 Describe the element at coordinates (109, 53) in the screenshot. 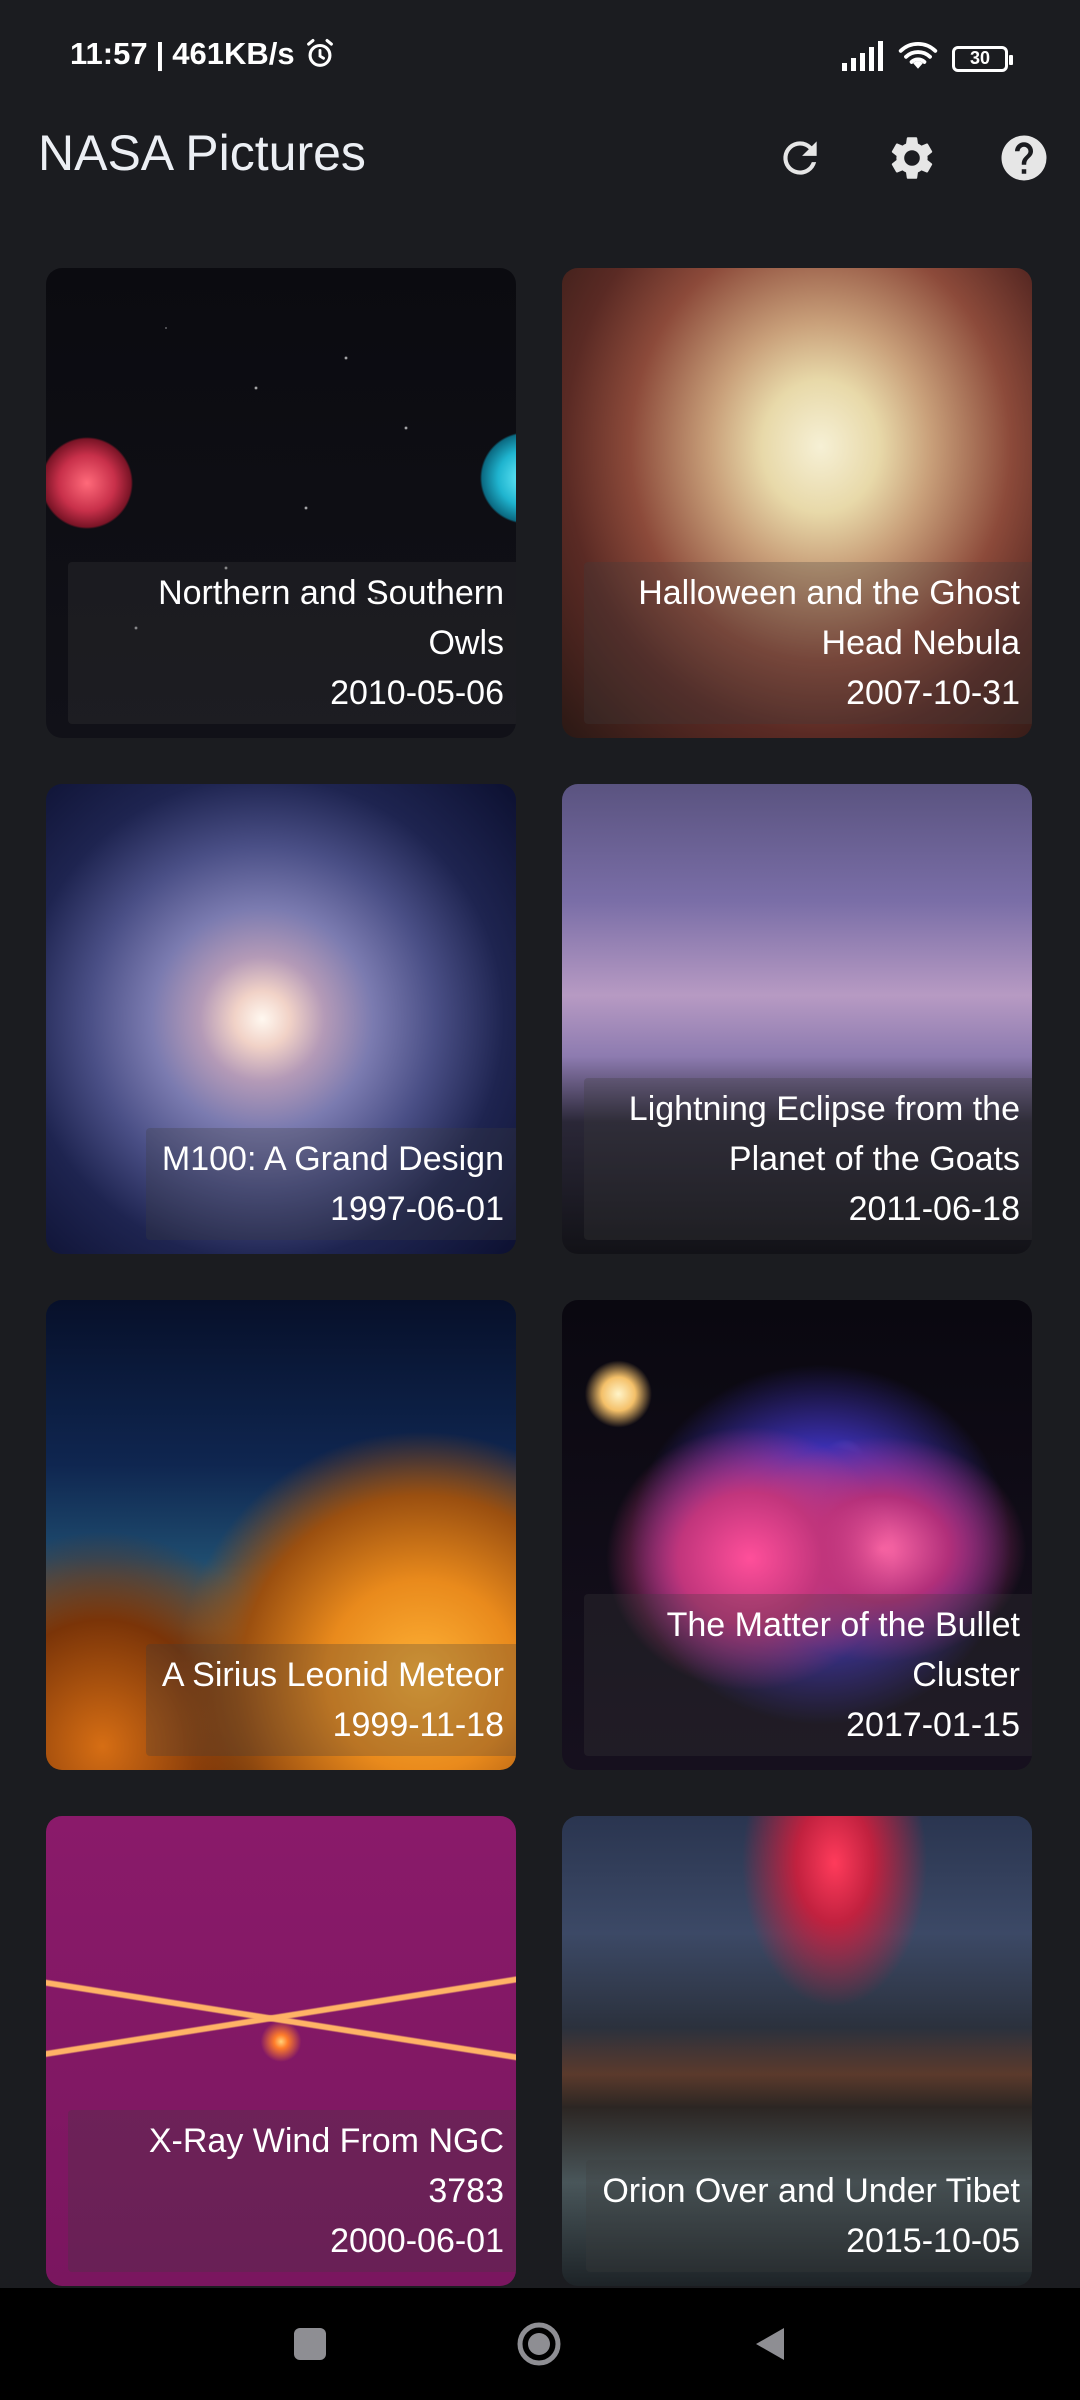

I see `status-time: 11:57` at that location.